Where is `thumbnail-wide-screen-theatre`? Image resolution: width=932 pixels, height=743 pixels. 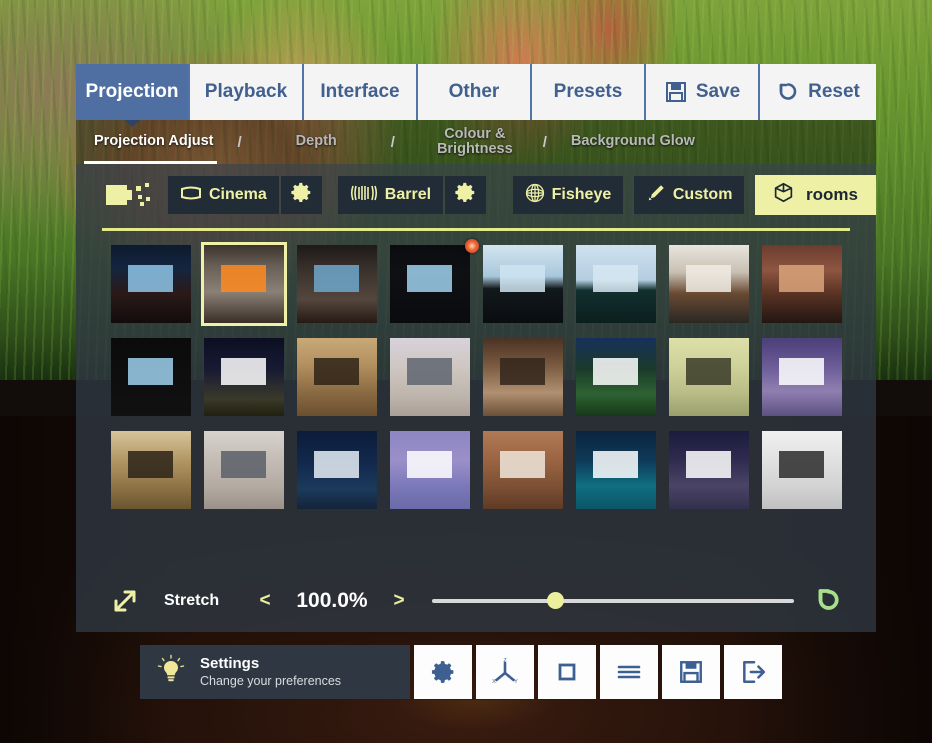 thumbnail-wide-screen-theatre is located at coordinates (522, 284).